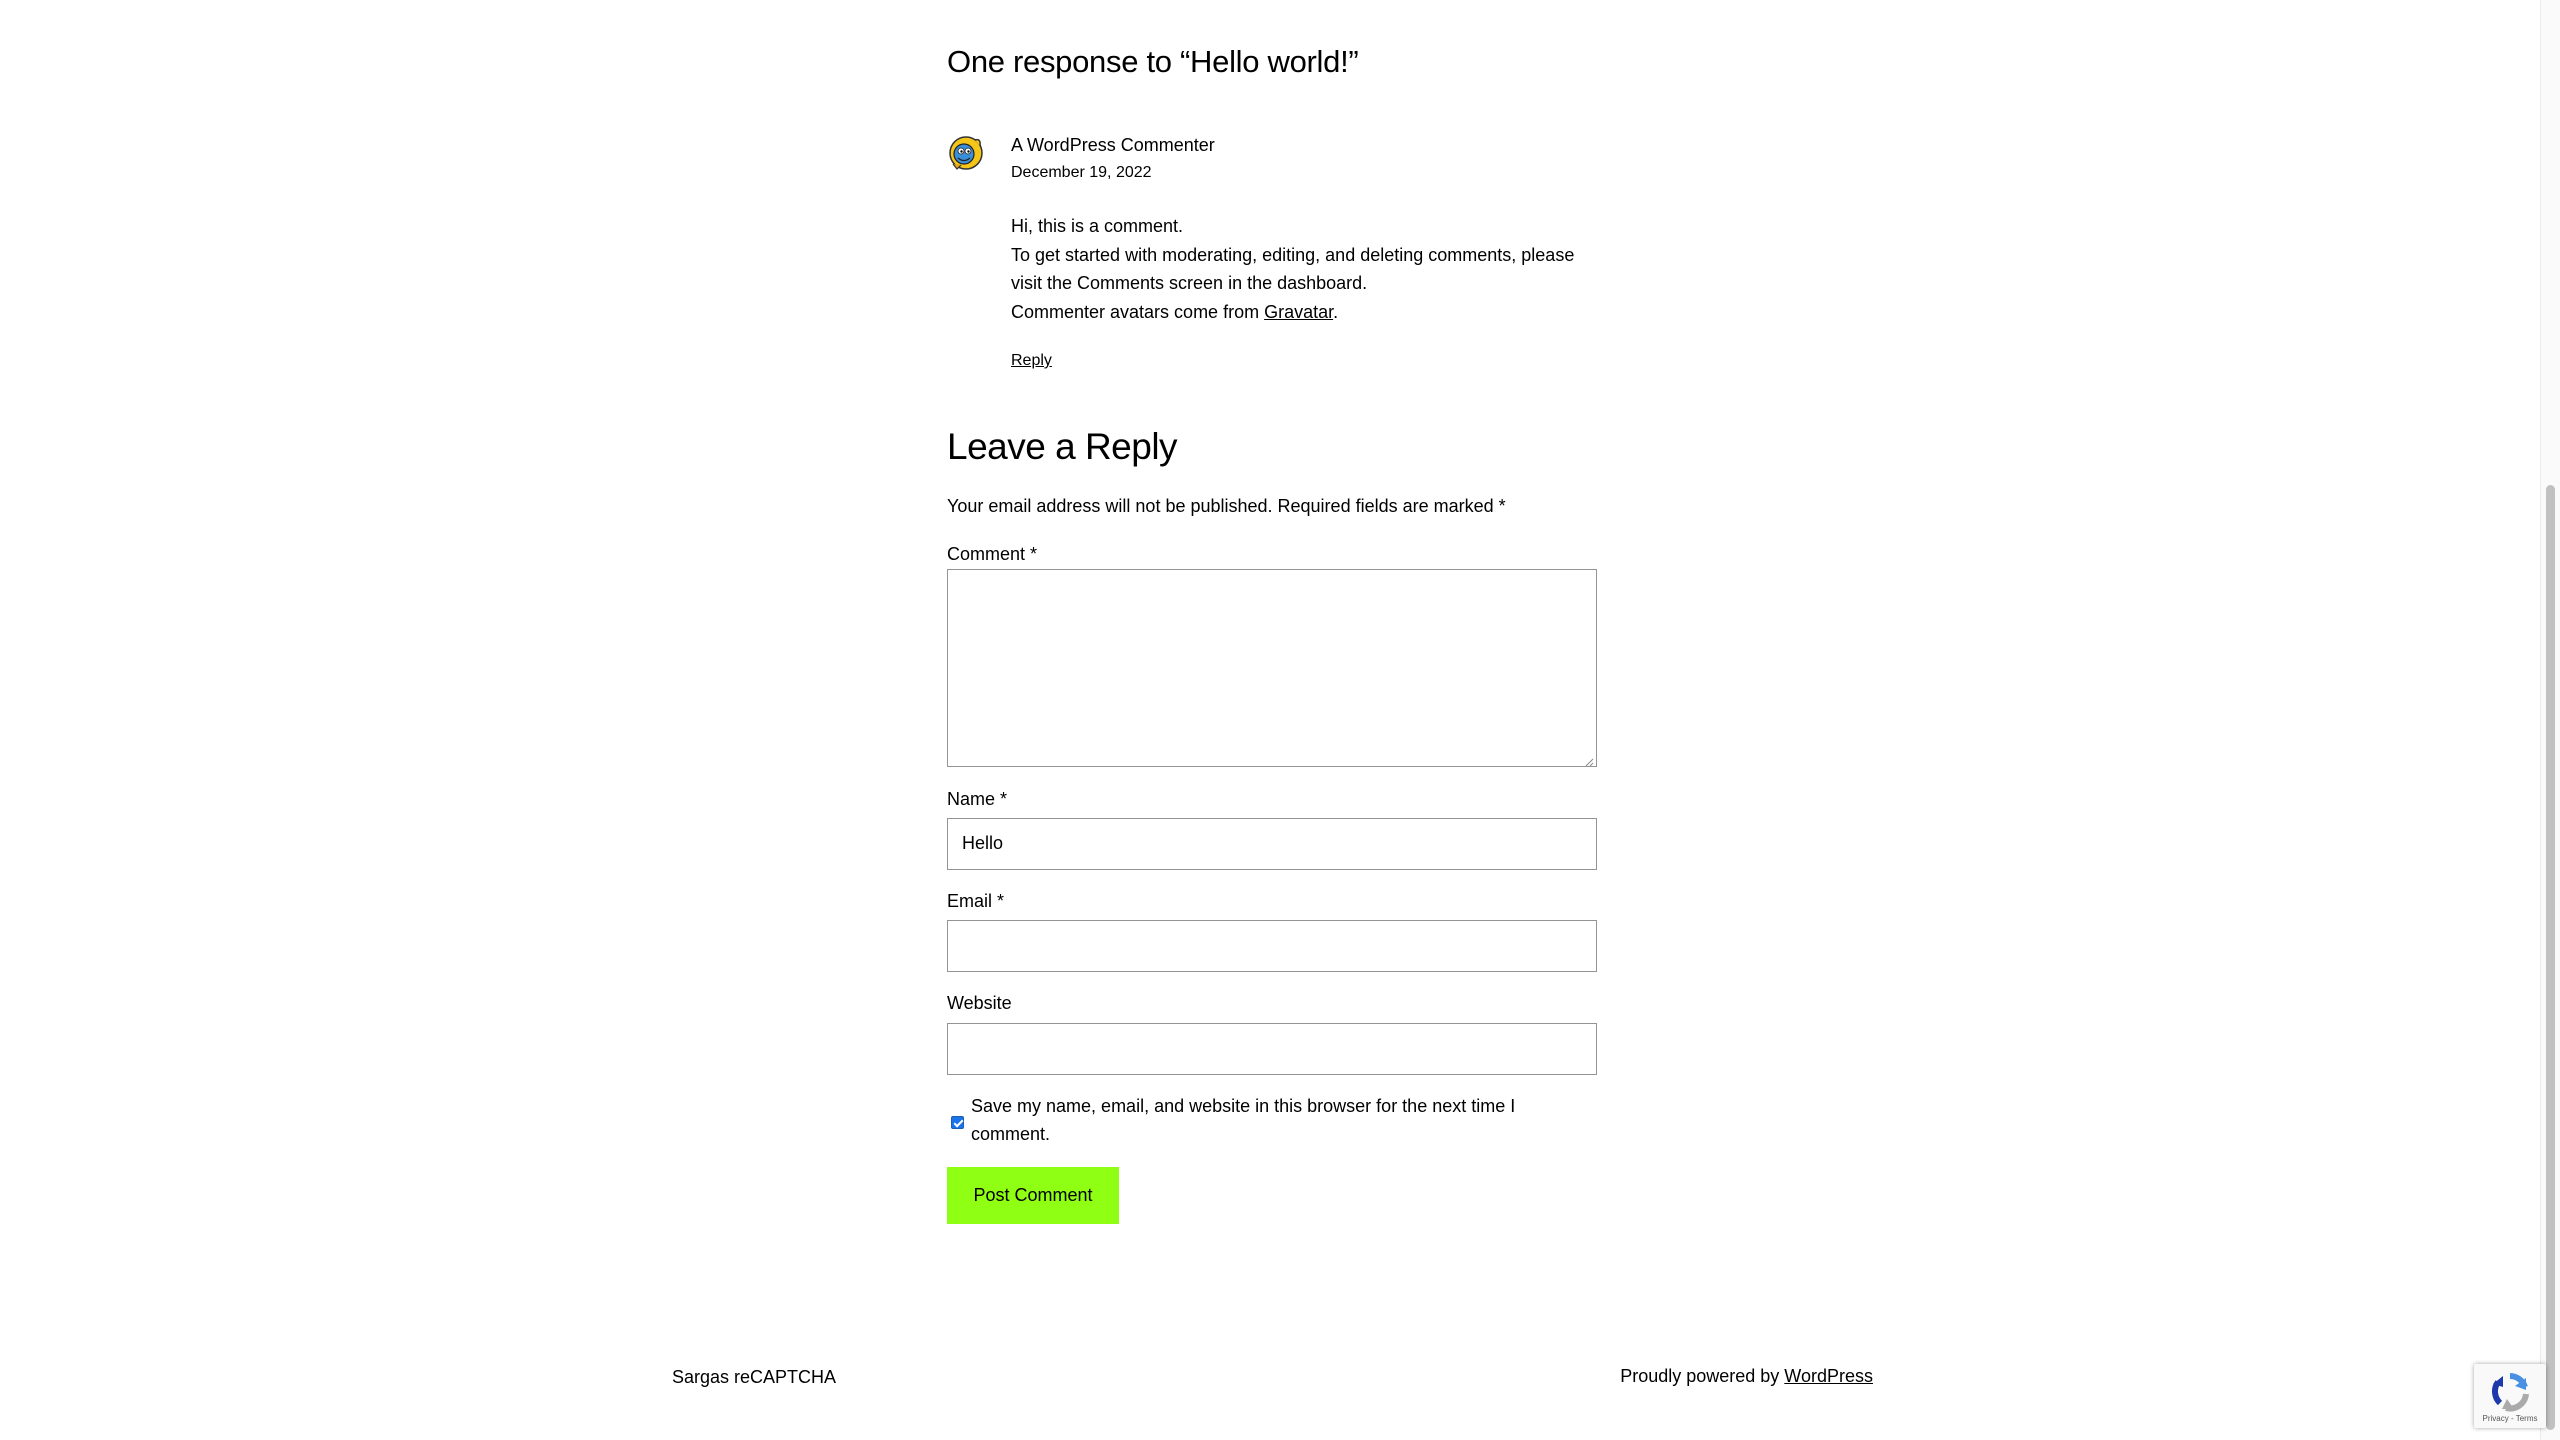  Describe the element at coordinates (1272, 668) in the screenshot. I see `comment-textarea` at that location.